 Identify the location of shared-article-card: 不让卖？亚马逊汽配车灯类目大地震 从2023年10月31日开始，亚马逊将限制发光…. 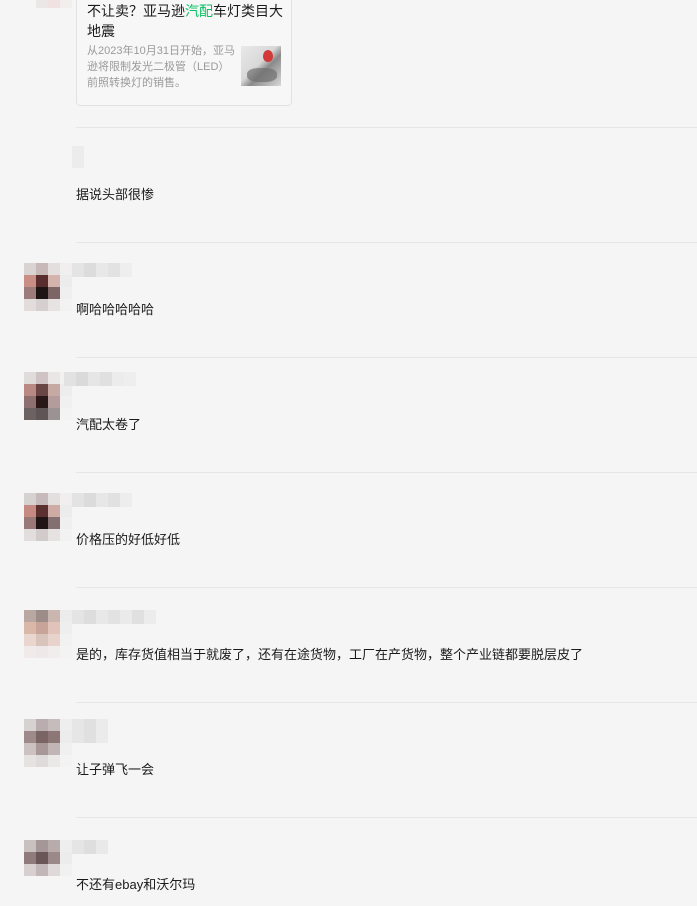
(184, 53).